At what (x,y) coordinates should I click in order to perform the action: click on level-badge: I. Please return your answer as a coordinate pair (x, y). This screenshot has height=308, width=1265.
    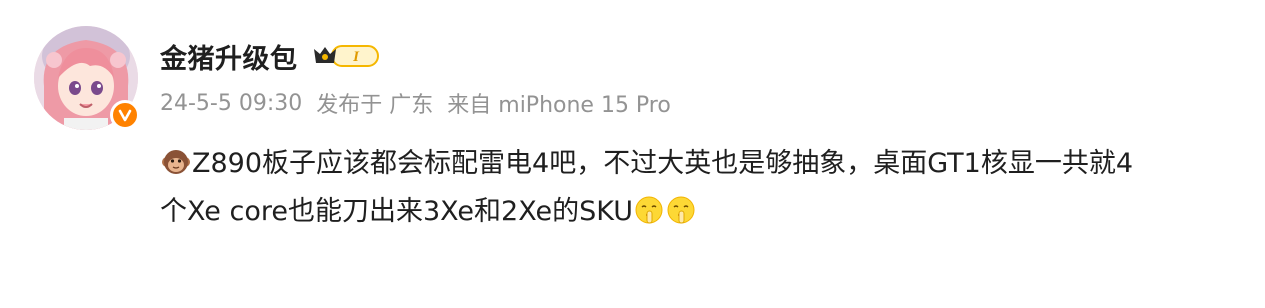
    Looking at the image, I should click on (346, 56).